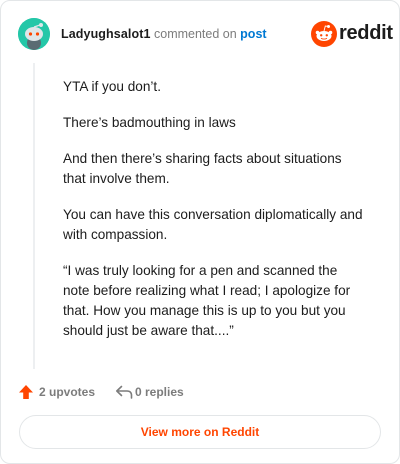 The width and height of the screenshot is (400, 464). I want to click on upvote-count: 2 upvotes, so click(67, 392).